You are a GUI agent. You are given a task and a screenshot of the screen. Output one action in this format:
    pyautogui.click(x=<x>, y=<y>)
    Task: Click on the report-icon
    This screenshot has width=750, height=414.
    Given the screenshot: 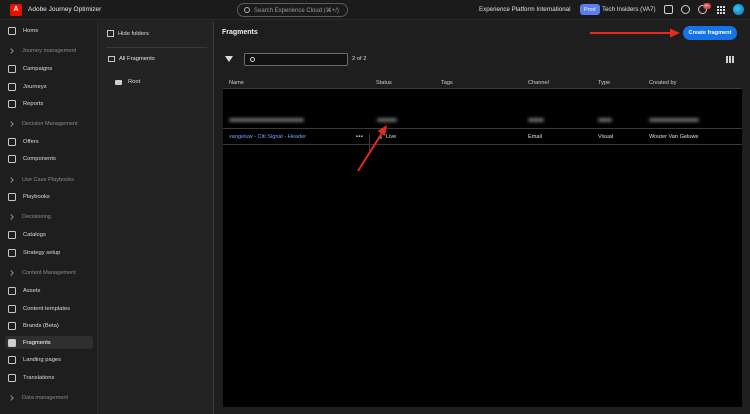 What is the action you would take?
    pyautogui.click(x=12, y=103)
    